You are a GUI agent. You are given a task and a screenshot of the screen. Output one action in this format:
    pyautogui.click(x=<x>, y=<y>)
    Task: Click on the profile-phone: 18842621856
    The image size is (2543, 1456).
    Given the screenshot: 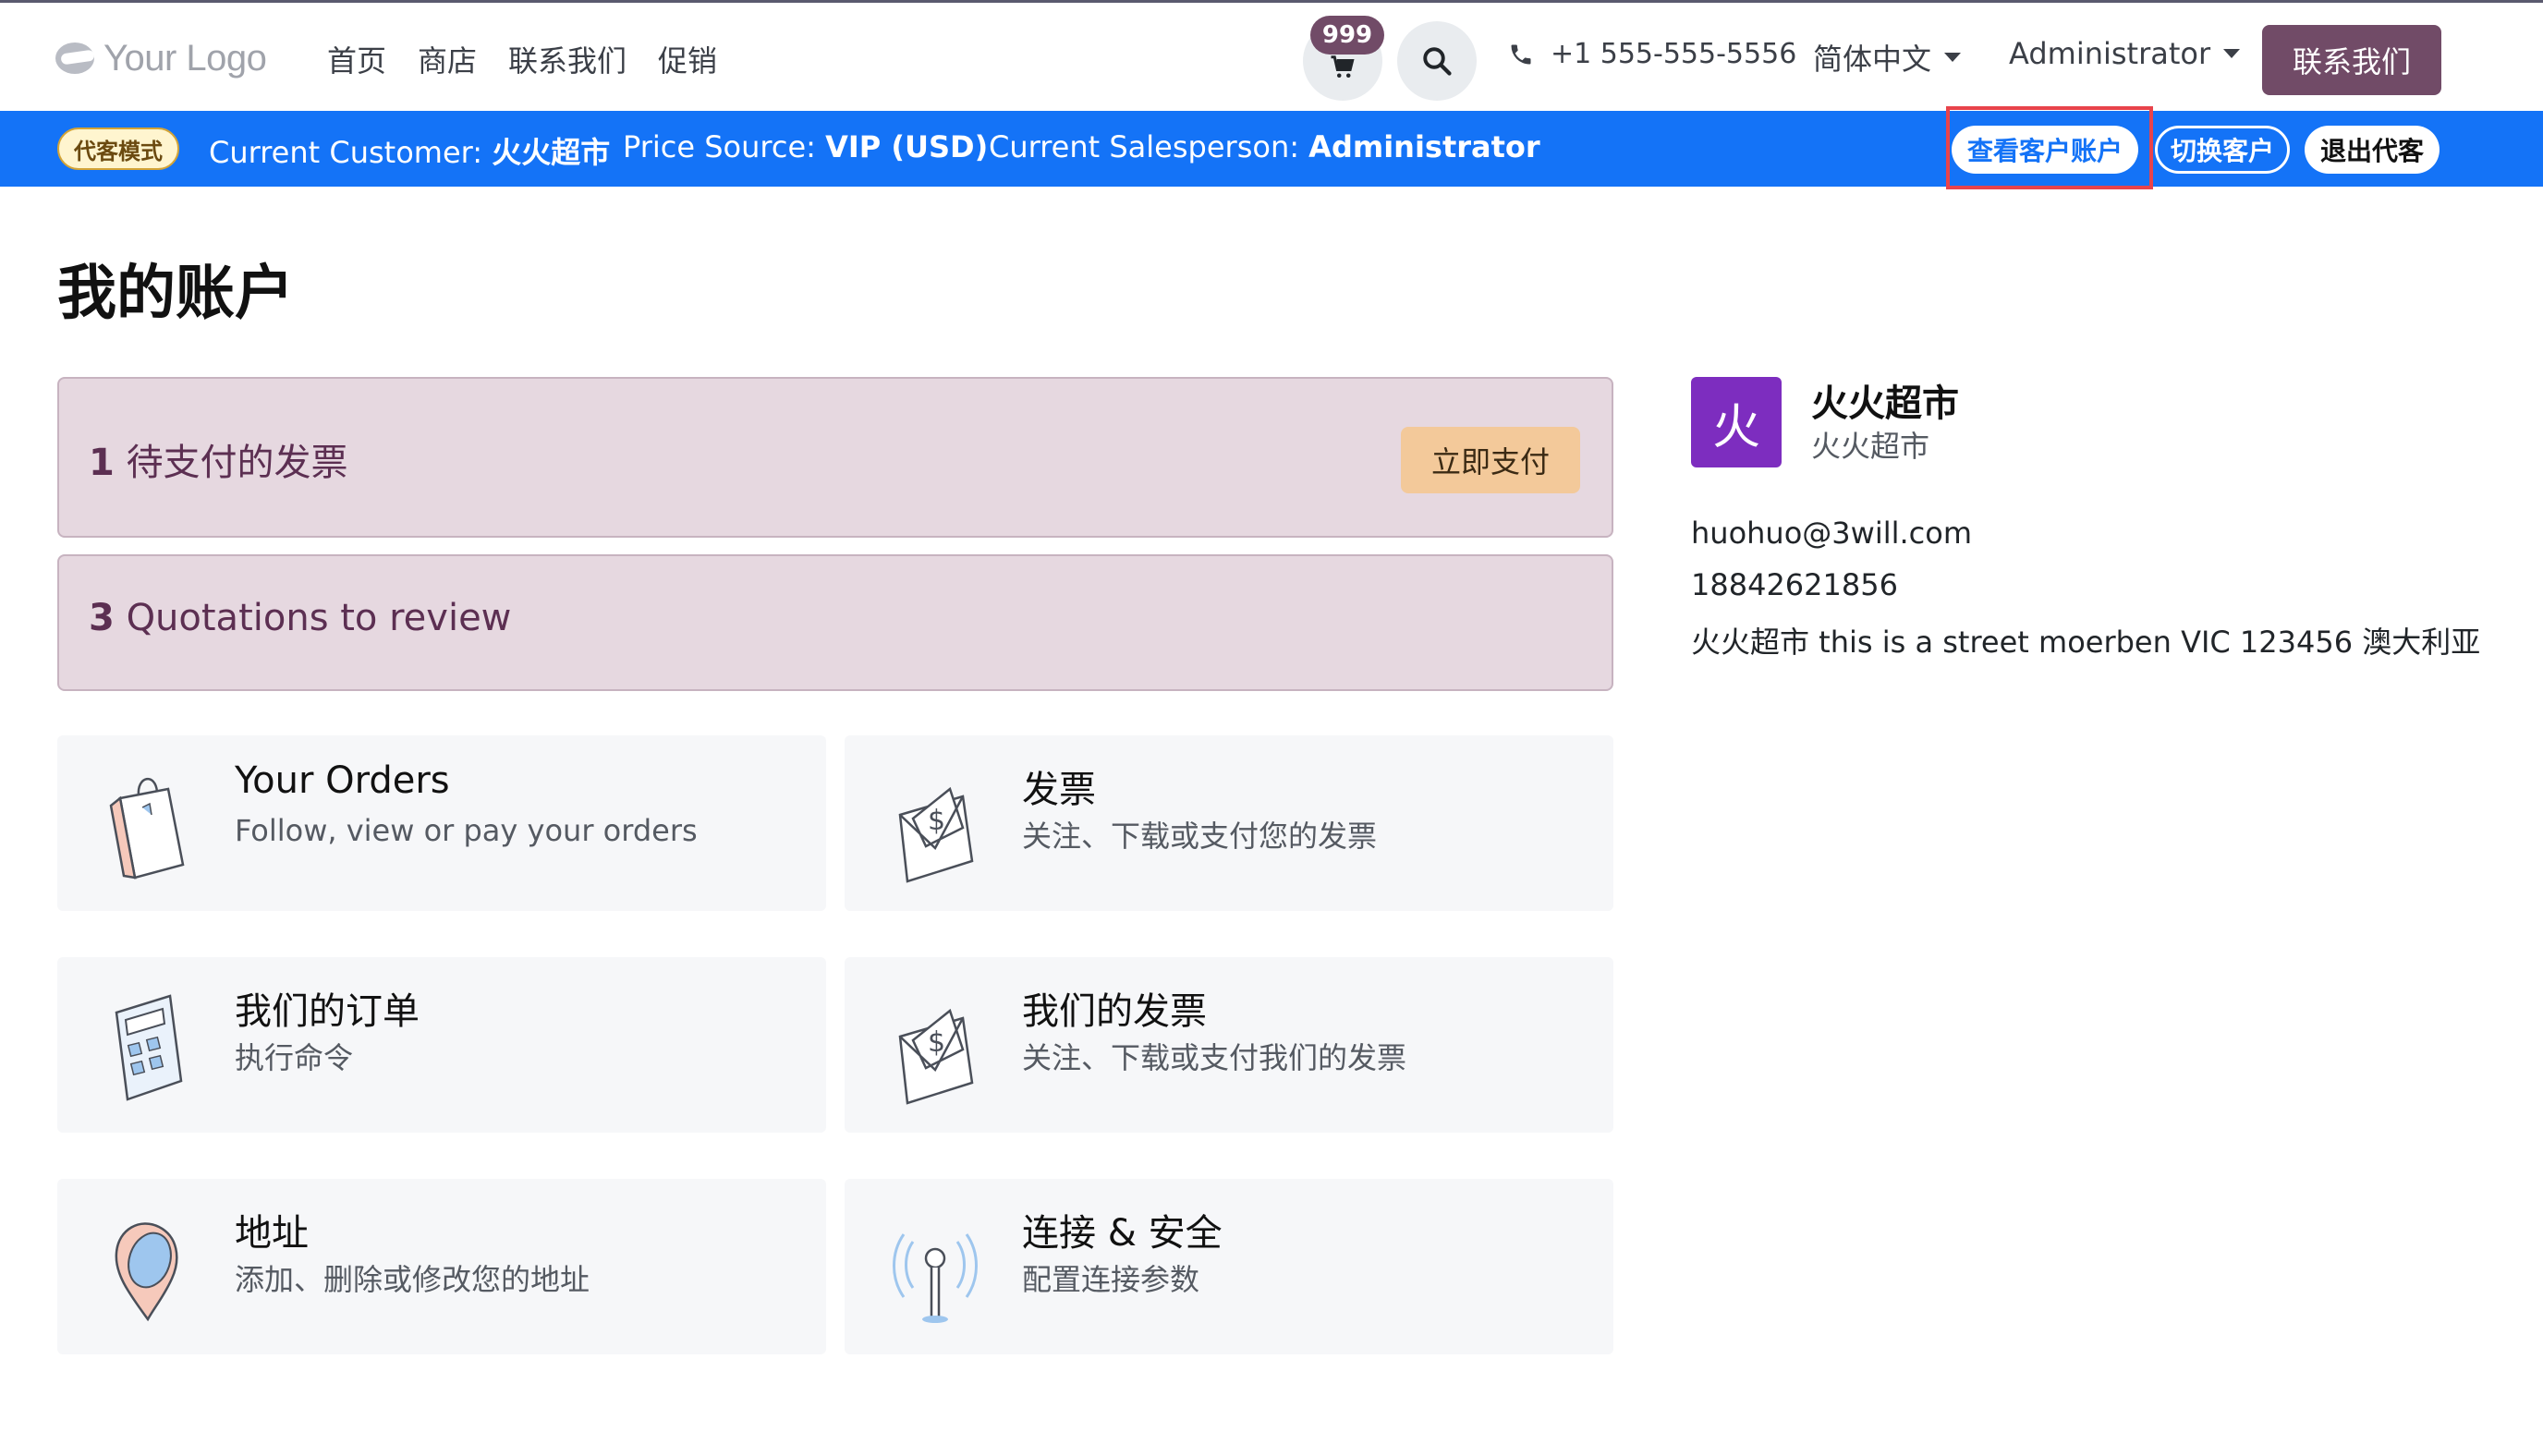 What is the action you would take?
    pyautogui.click(x=1794, y=584)
    